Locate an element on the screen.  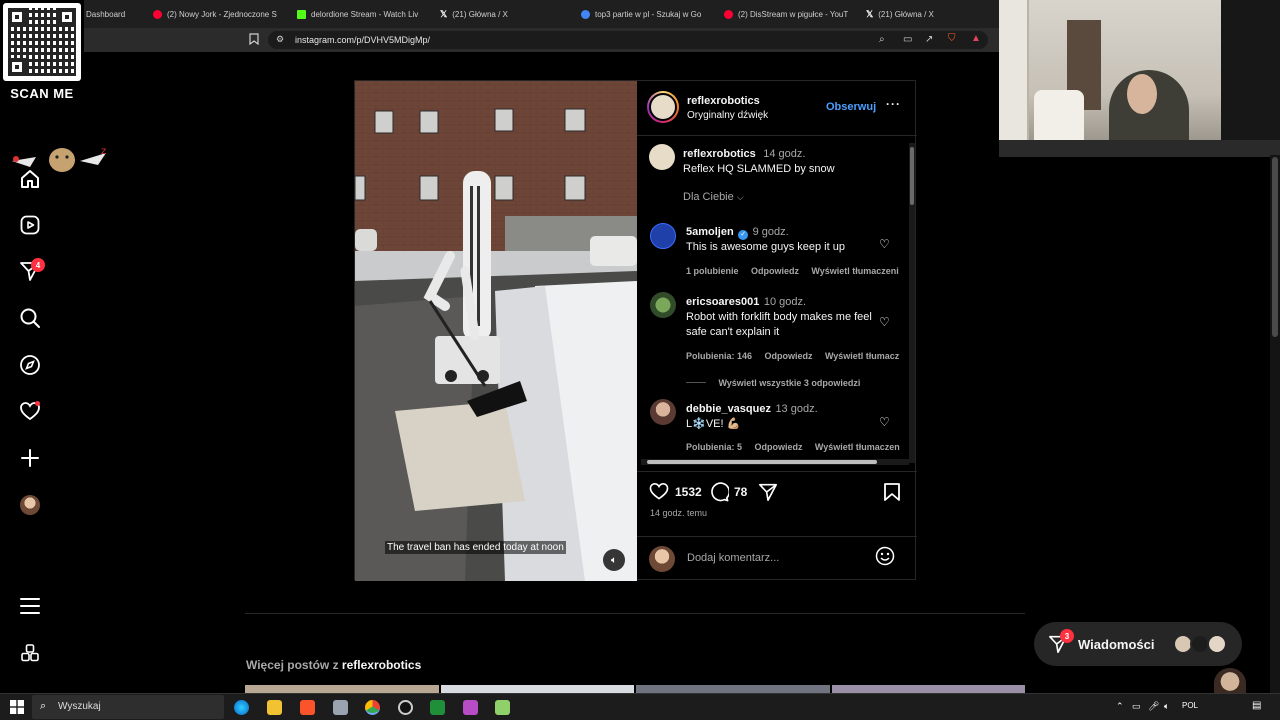
profile-avatar is located at coordinates (30, 505).